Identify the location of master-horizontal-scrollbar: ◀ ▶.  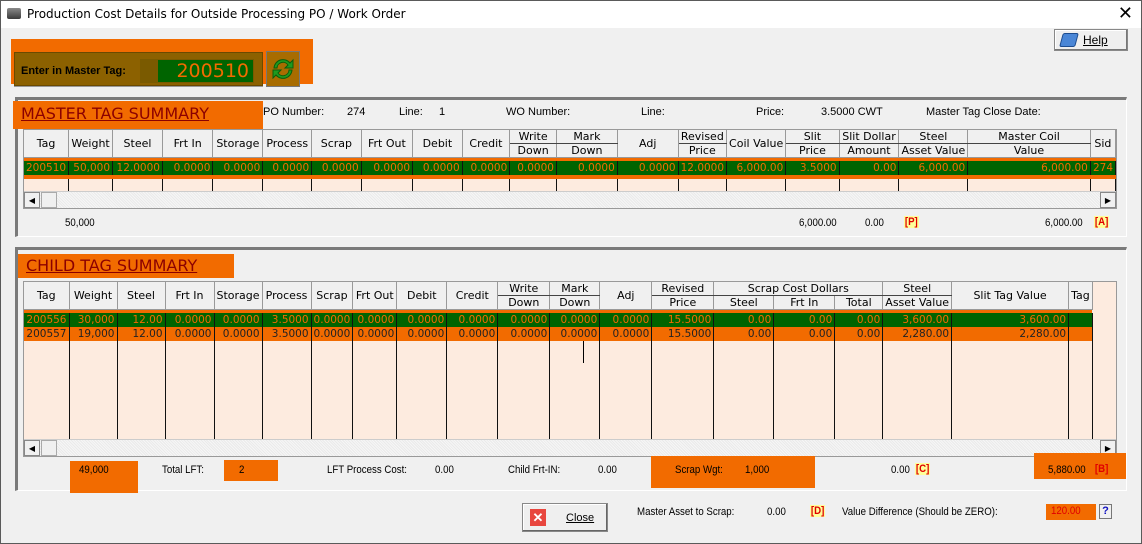
(570, 199).